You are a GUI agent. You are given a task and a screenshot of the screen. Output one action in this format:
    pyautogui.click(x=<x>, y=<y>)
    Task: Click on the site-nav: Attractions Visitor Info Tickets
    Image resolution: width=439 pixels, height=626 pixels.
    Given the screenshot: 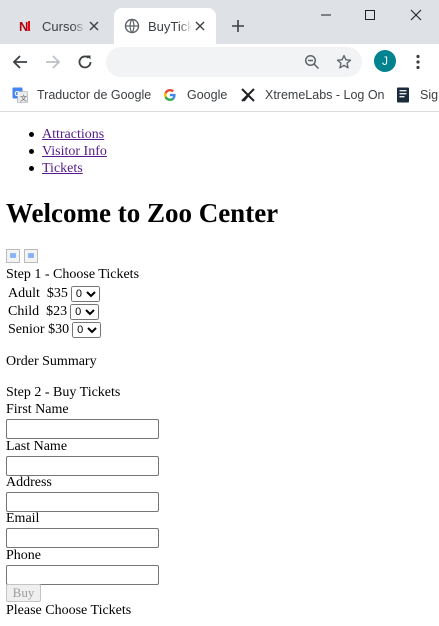 What is the action you would take?
    pyautogui.click(x=53, y=151)
    